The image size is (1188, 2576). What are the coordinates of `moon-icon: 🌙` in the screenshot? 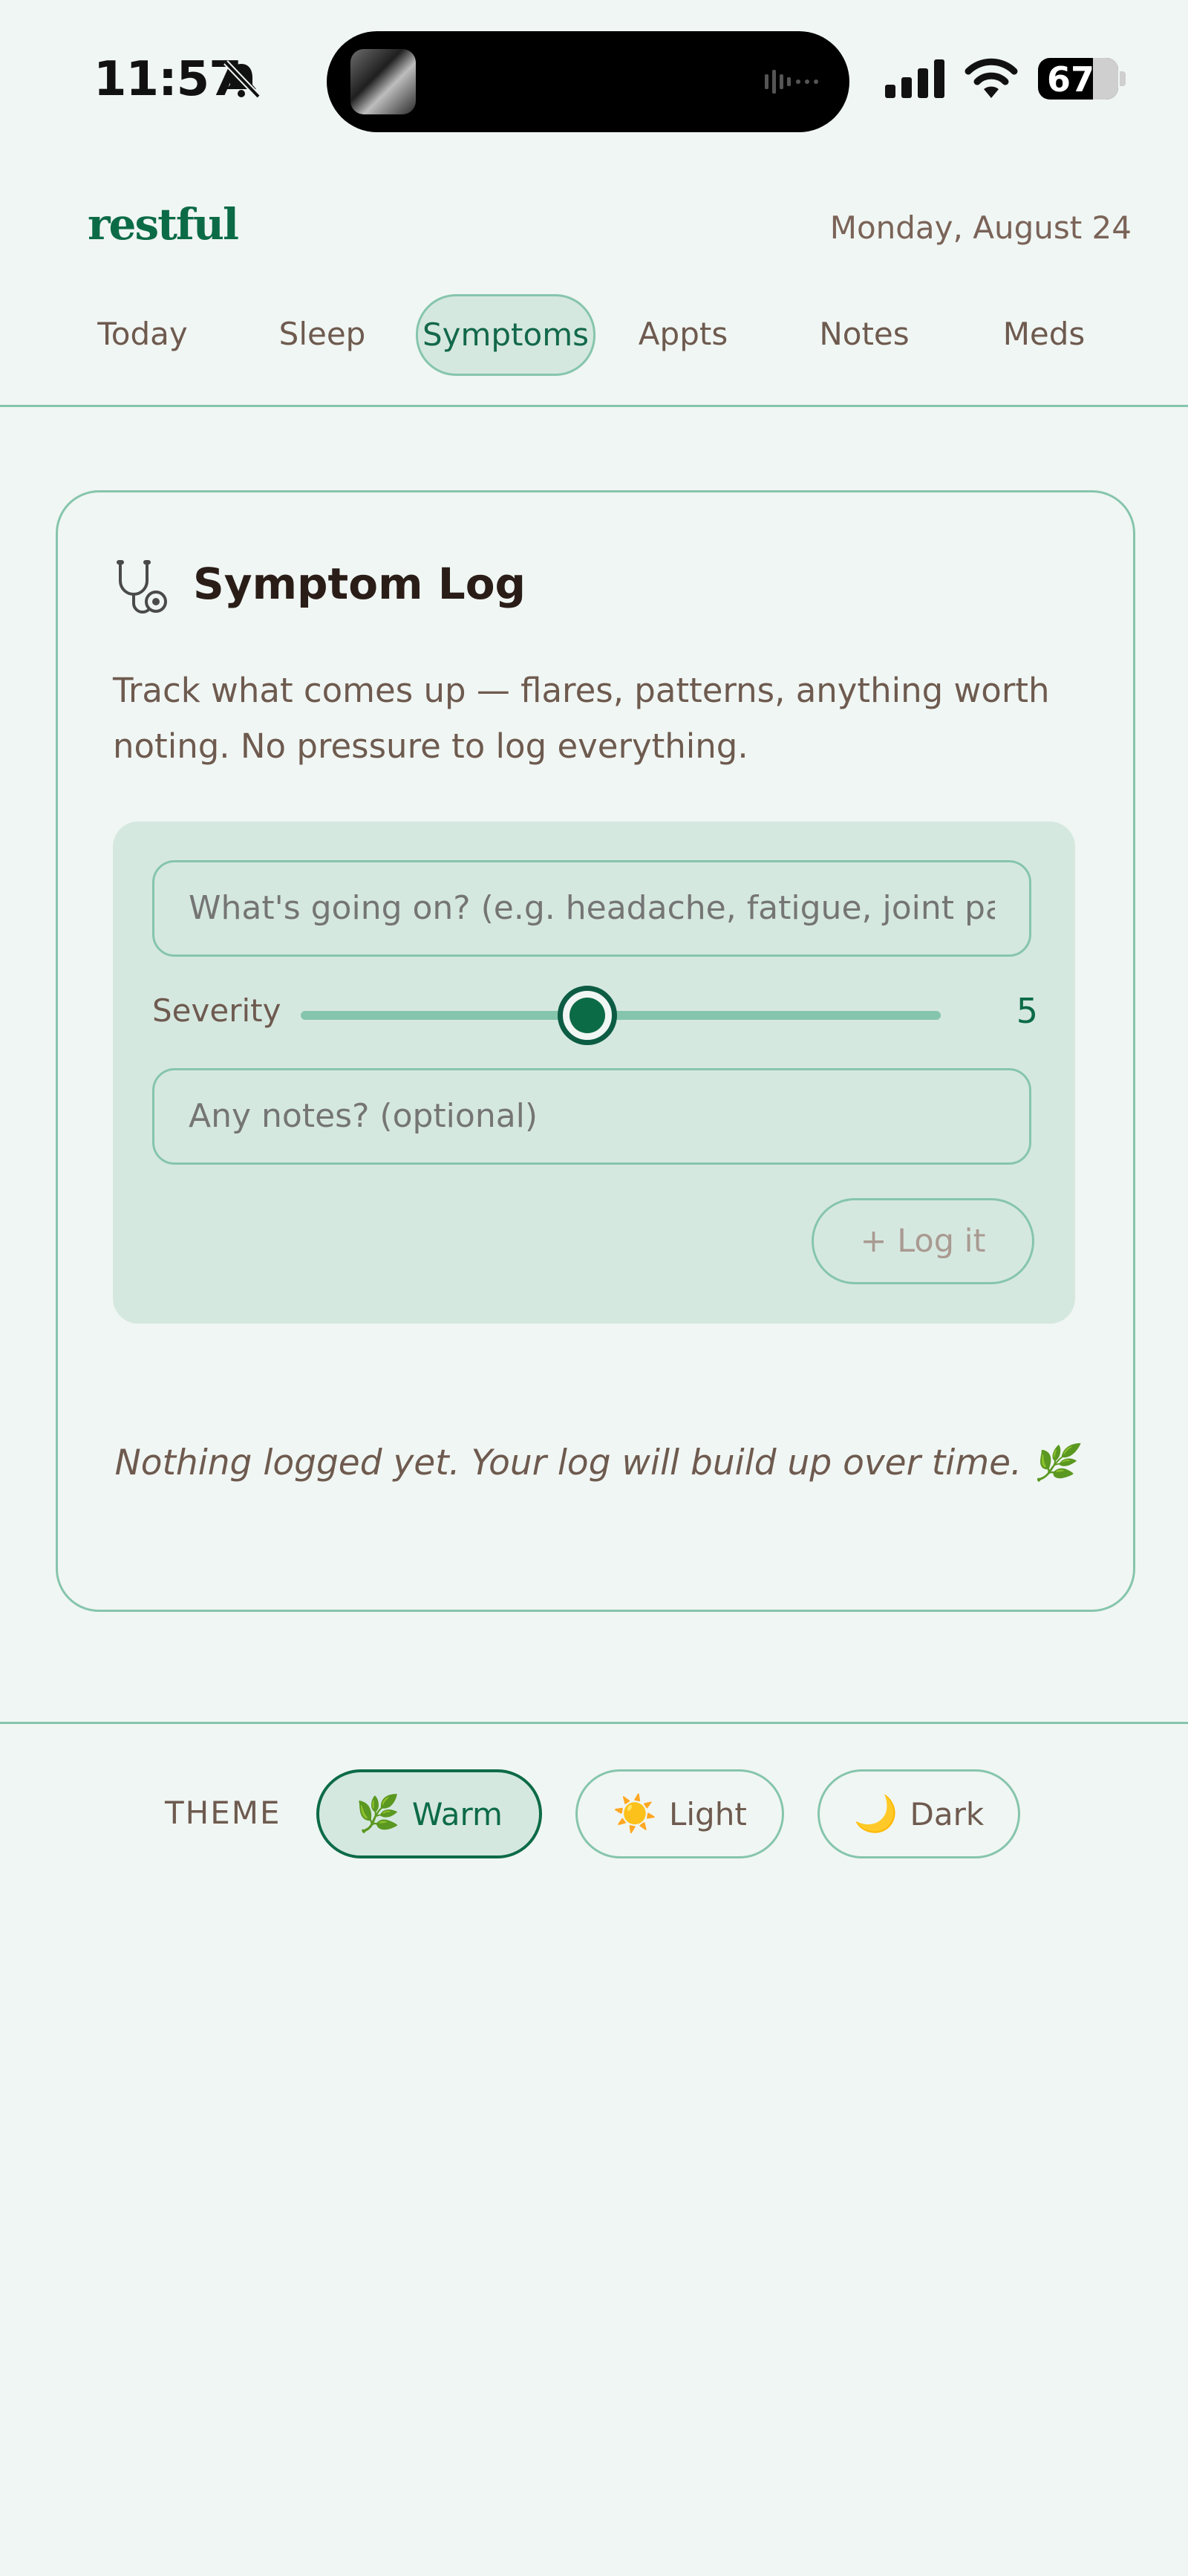 It's located at (876, 1814).